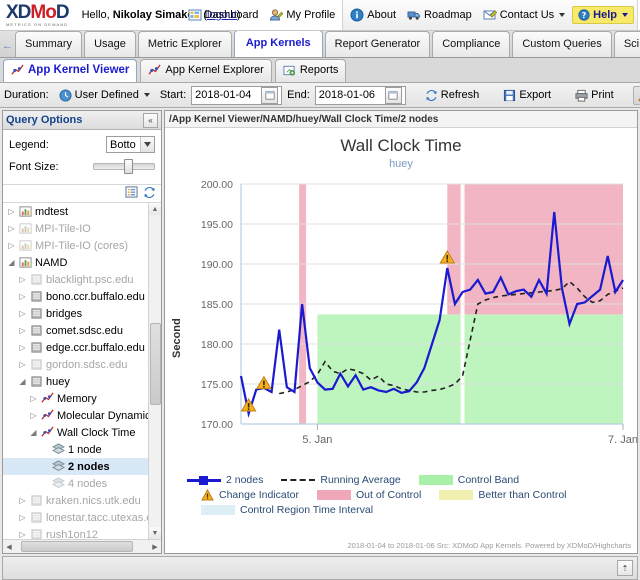 Image resolution: width=640 pixels, height=580 pixels. I want to click on tree-item-blacklight-psc-edu: ▷ blacklight.psc.edu, so click(82, 279).